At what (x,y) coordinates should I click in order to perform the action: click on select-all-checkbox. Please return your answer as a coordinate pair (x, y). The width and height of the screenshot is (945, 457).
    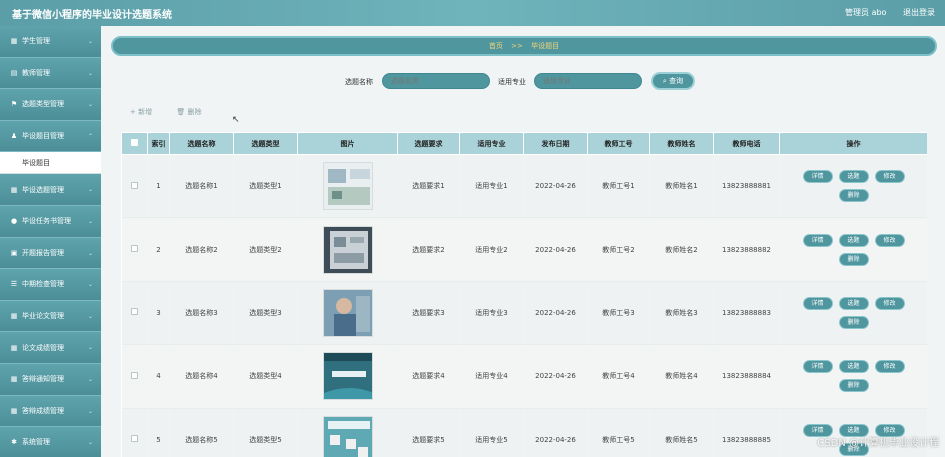
    Looking at the image, I should click on (134, 143).